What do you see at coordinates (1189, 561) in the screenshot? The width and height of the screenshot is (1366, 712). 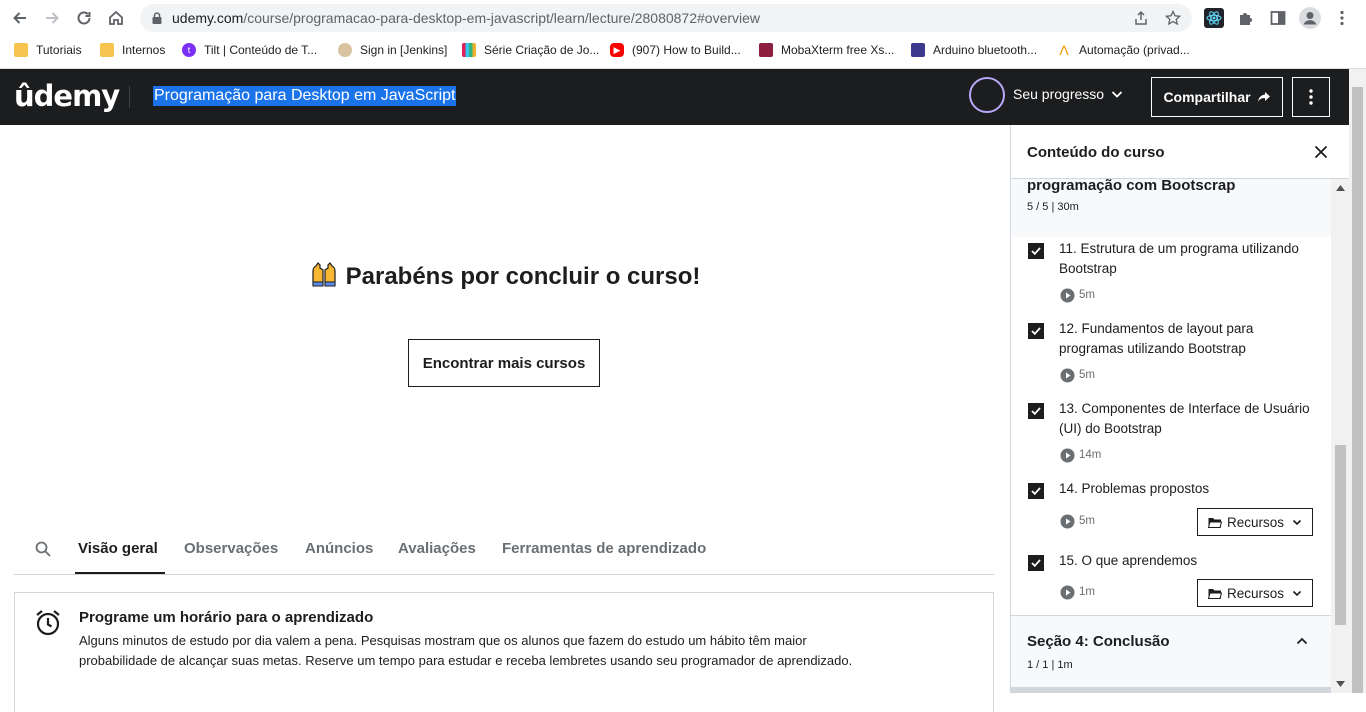 I see `lecture-title: 15. O que aprendemos` at bounding box center [1189, 561].